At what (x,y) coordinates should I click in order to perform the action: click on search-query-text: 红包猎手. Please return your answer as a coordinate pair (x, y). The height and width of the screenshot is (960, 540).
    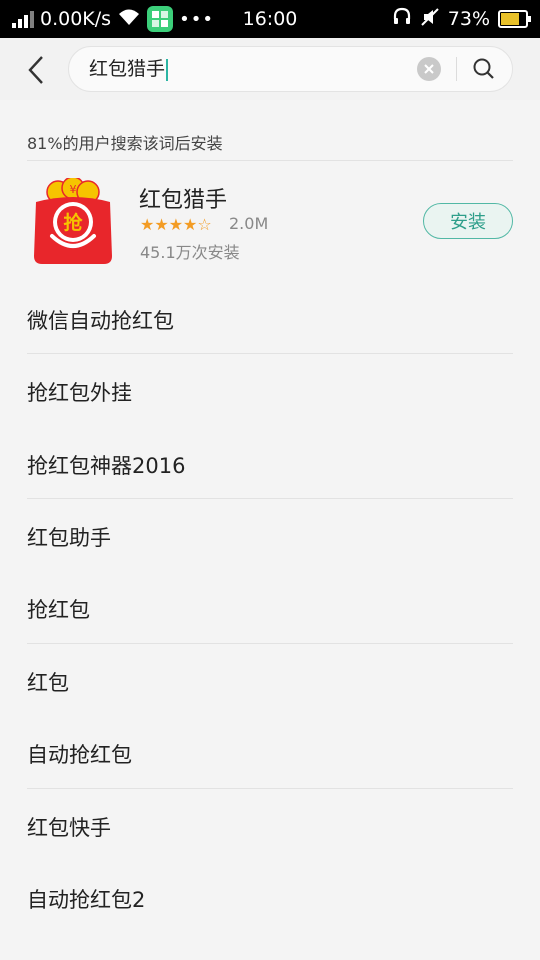
    Looking at the image, I should click on (127, 69).